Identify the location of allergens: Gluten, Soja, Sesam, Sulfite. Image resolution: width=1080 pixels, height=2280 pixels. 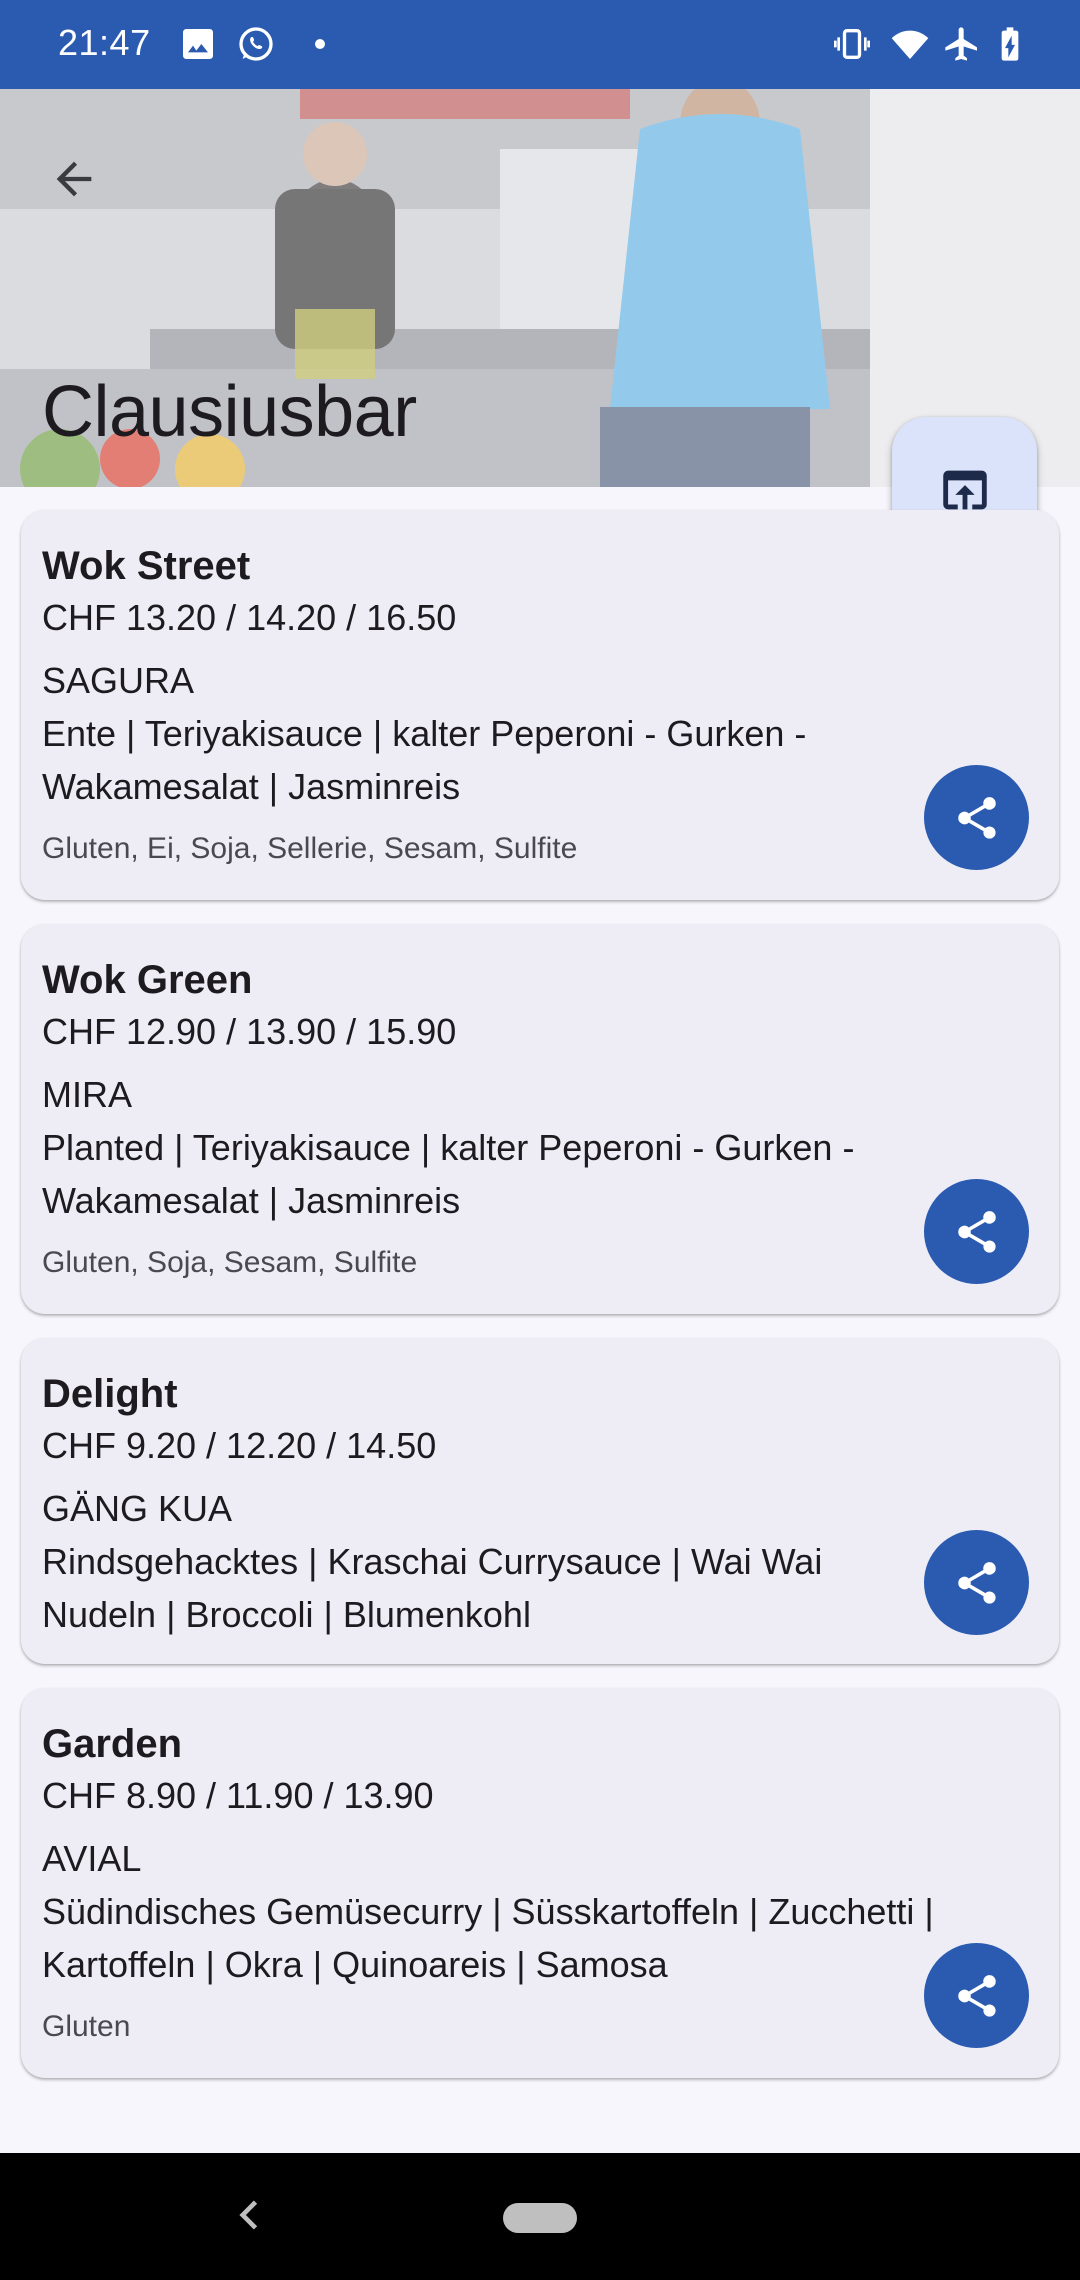
(230, 1263).